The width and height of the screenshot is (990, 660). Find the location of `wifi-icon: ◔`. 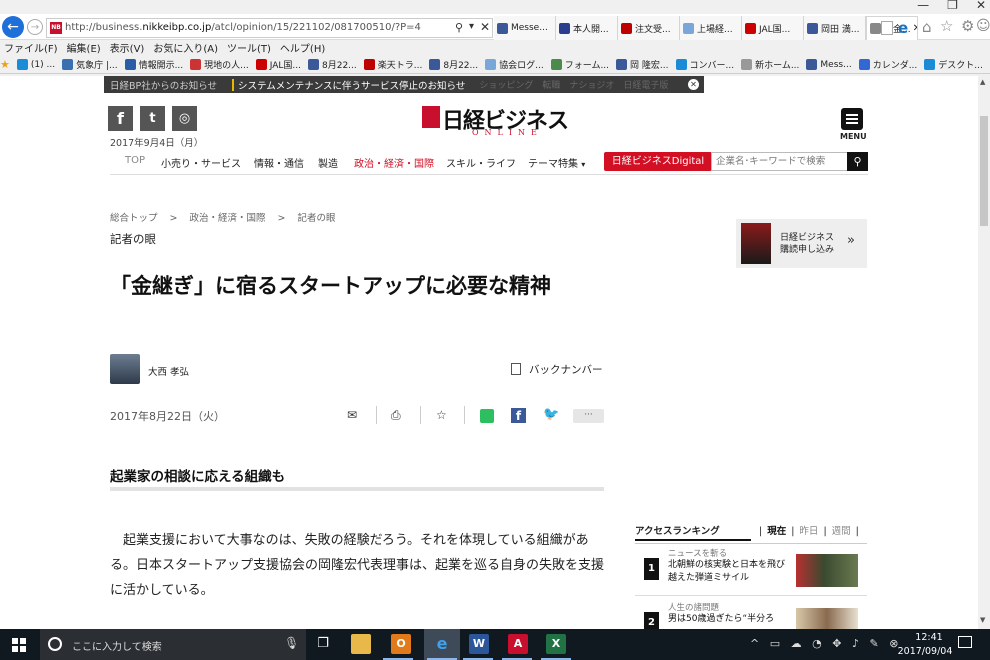

wifi-icon: ◔ is located at coordinates (817, 643).